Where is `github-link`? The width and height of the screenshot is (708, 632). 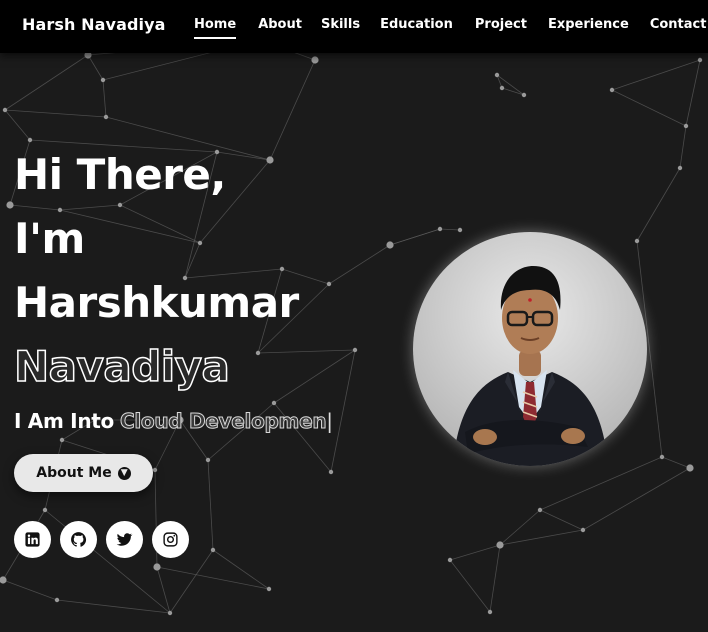
github-link is located at coordinates (78, 539).